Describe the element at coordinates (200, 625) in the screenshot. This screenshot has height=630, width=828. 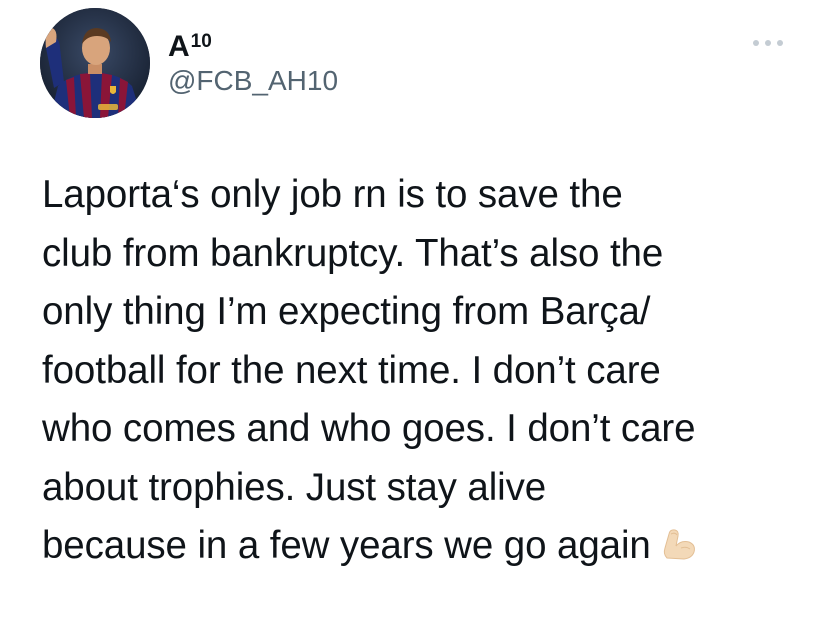
I see `next-section-fragment` at that location.